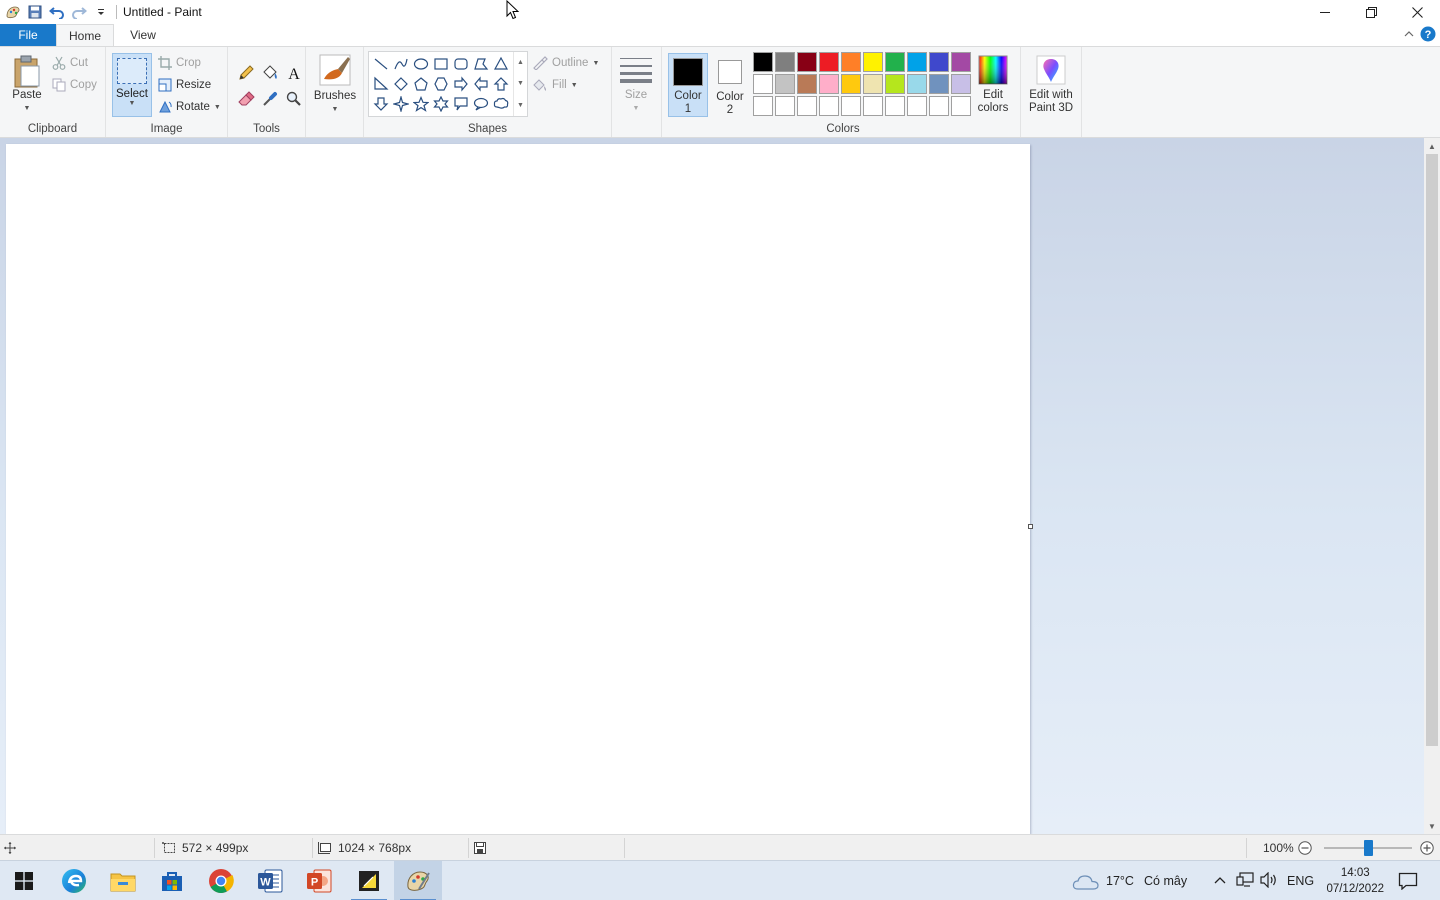  I want to click on shapes-scroll-up-icon: ▲, so click(520, 62).